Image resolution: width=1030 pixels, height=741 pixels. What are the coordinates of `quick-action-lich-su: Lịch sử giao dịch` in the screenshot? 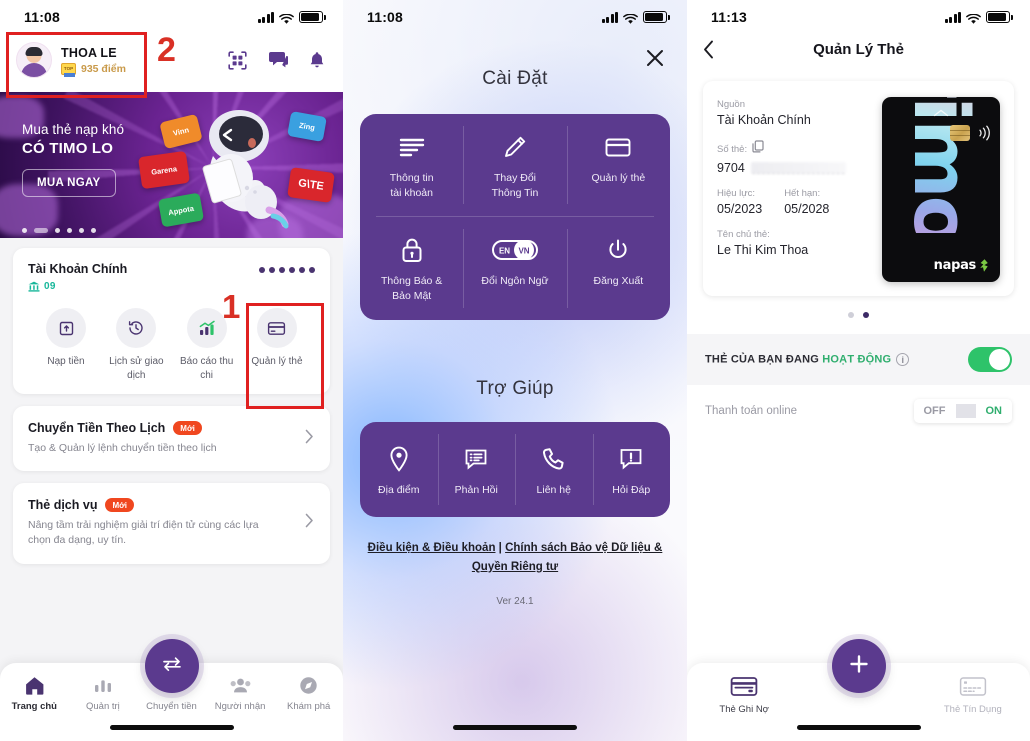 It's located at (136, 345).